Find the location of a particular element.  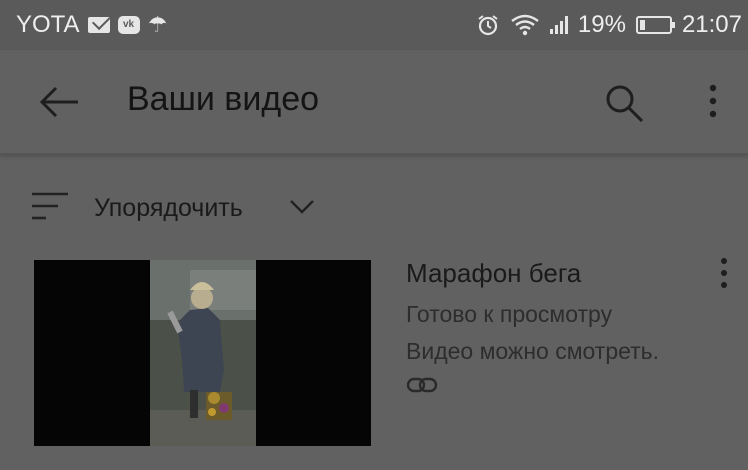

link-icon is located at coordinates (422, 385).